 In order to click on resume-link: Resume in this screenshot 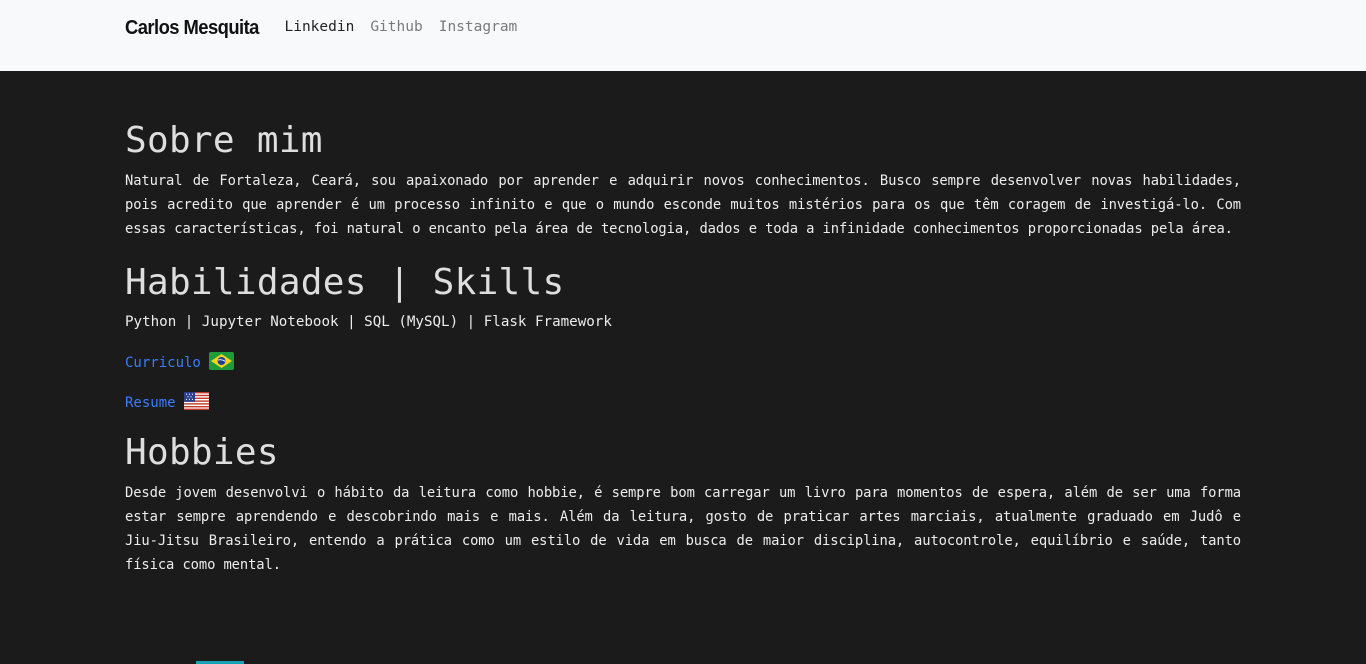, I will do `click(150, 403)`.